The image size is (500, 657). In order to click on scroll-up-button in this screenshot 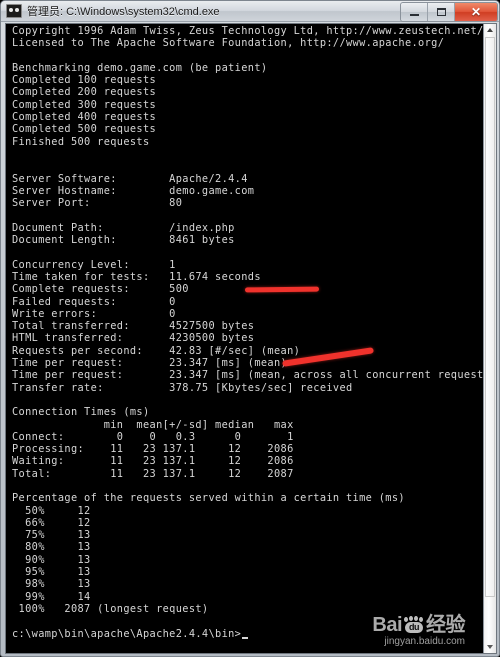, I will do `click(490, 30)`.